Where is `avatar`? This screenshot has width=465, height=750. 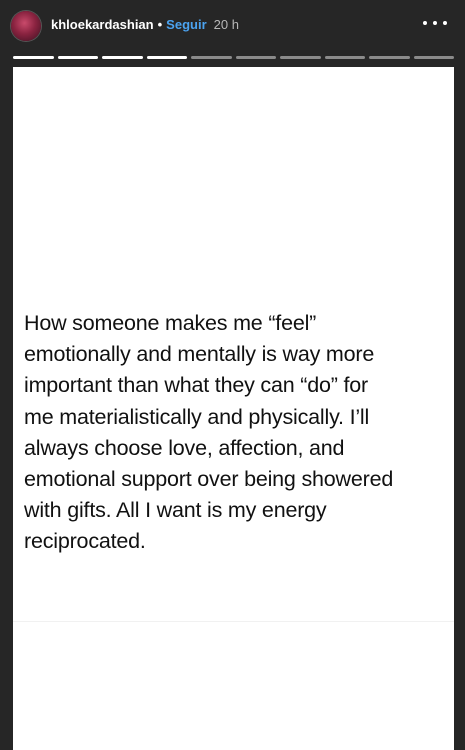
avatar is located at coordinates (26, 26).